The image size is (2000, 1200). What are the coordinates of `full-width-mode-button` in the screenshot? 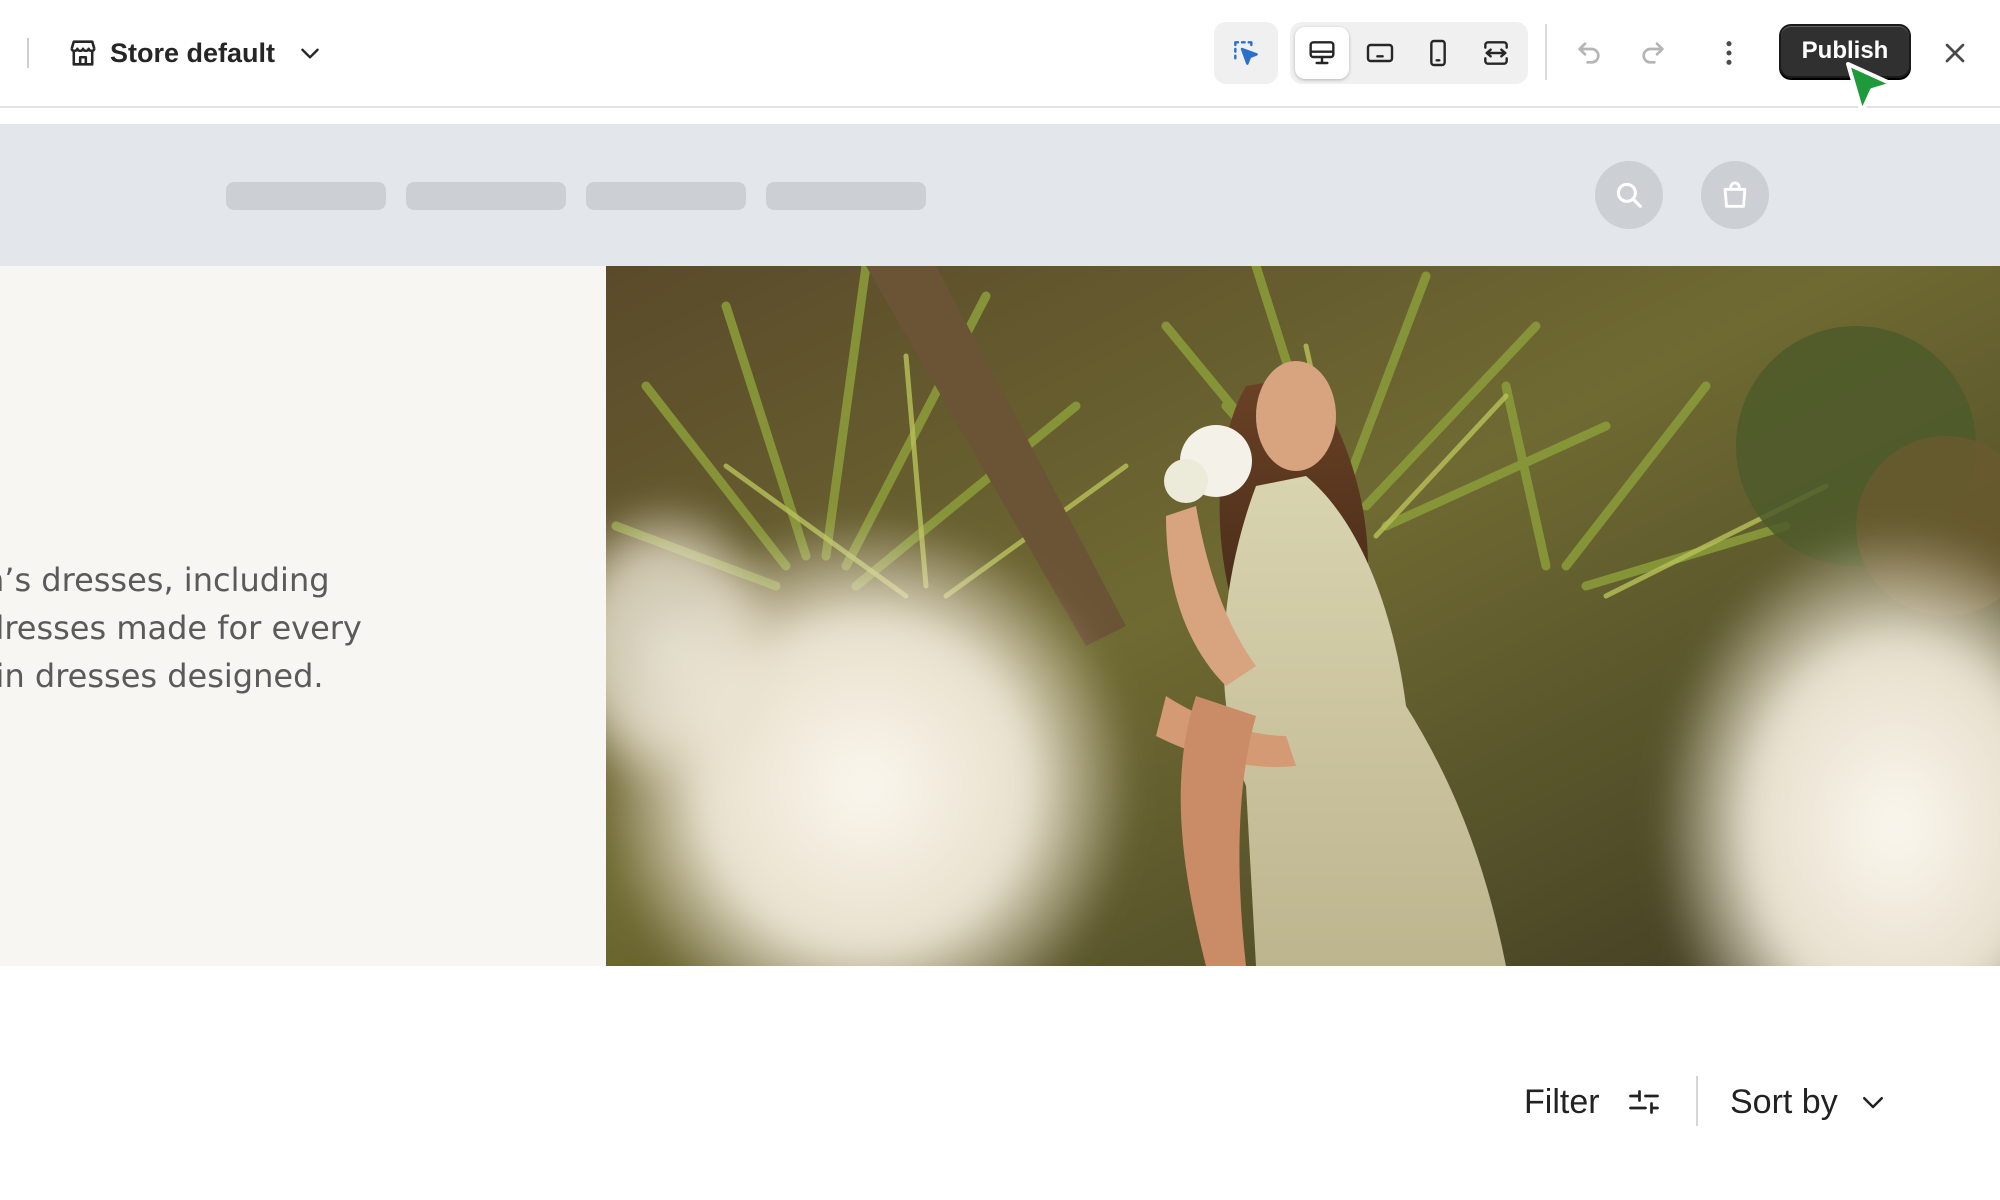 It's located at (1496, 53).